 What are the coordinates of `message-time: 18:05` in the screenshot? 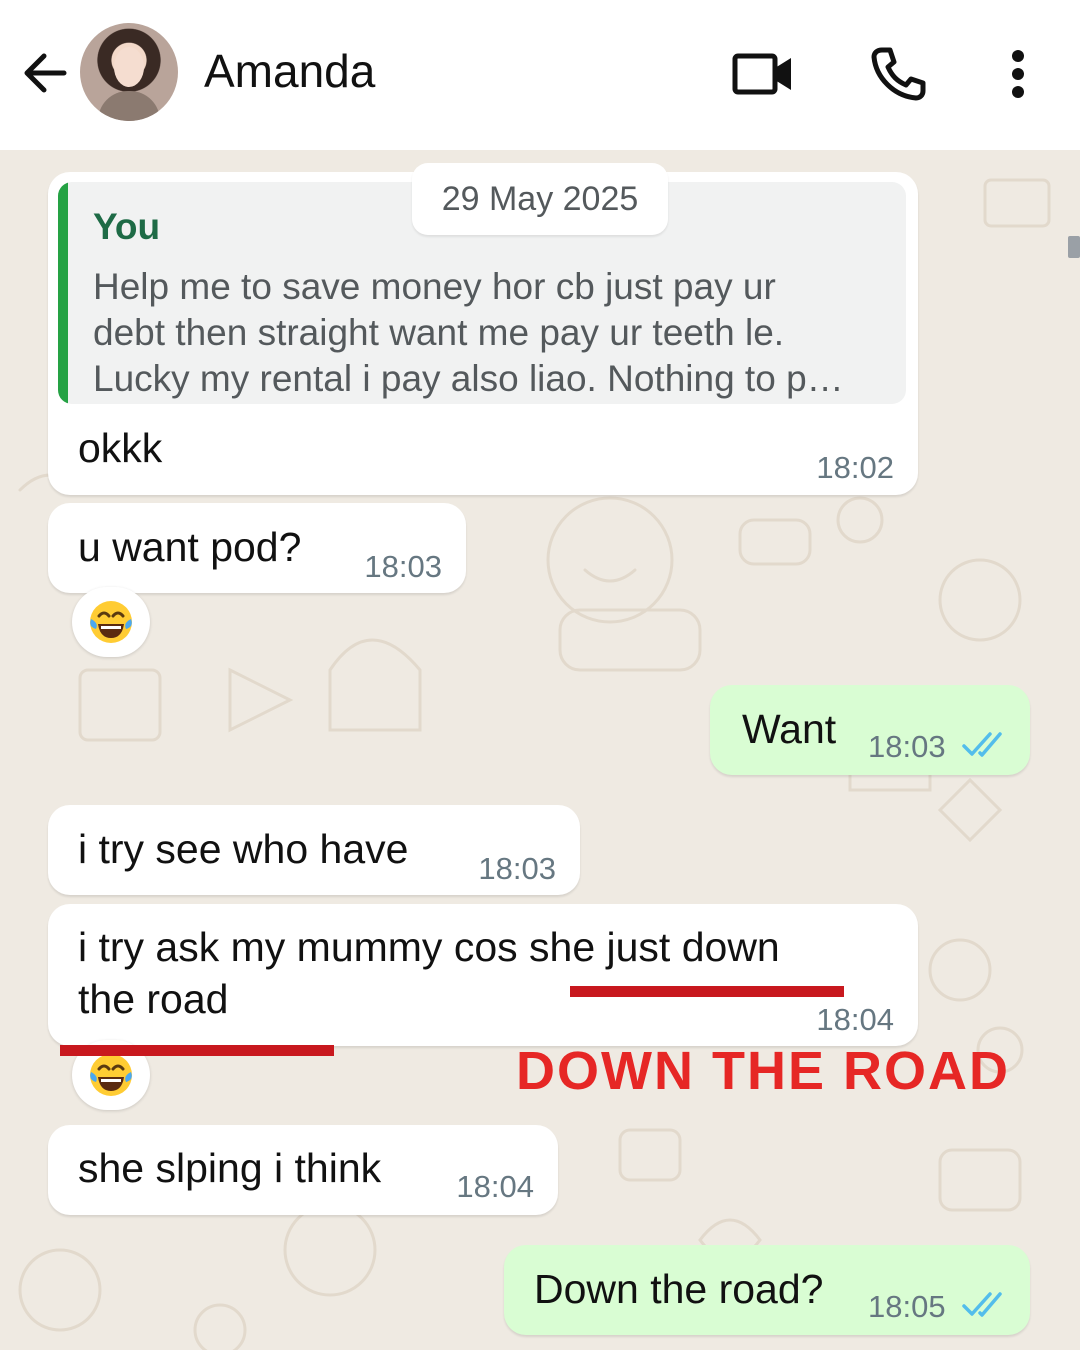 It's located at (907, 1306).